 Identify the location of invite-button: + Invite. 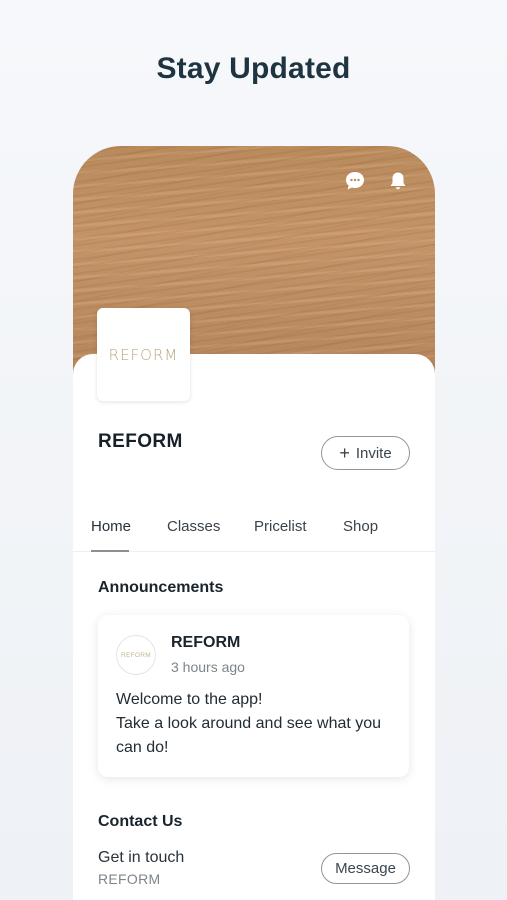
(365, 453).